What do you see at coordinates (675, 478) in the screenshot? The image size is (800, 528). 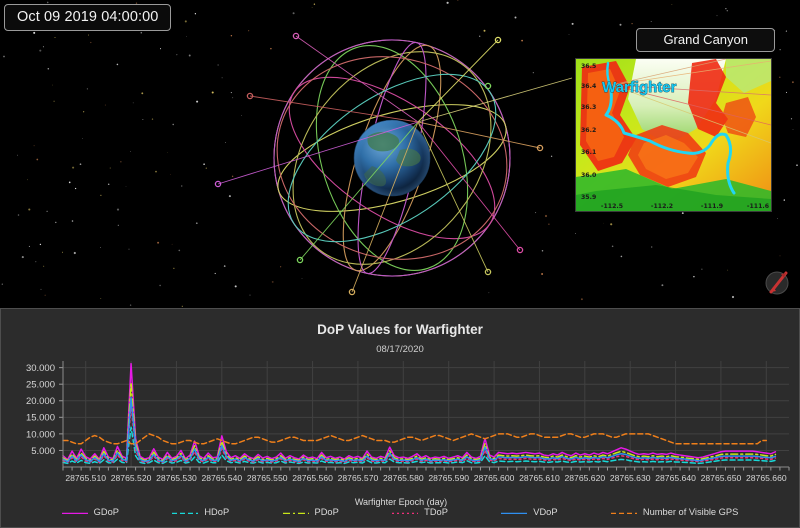 I see `x-tick-label: 28765.640` at bounding box center [675, 478].